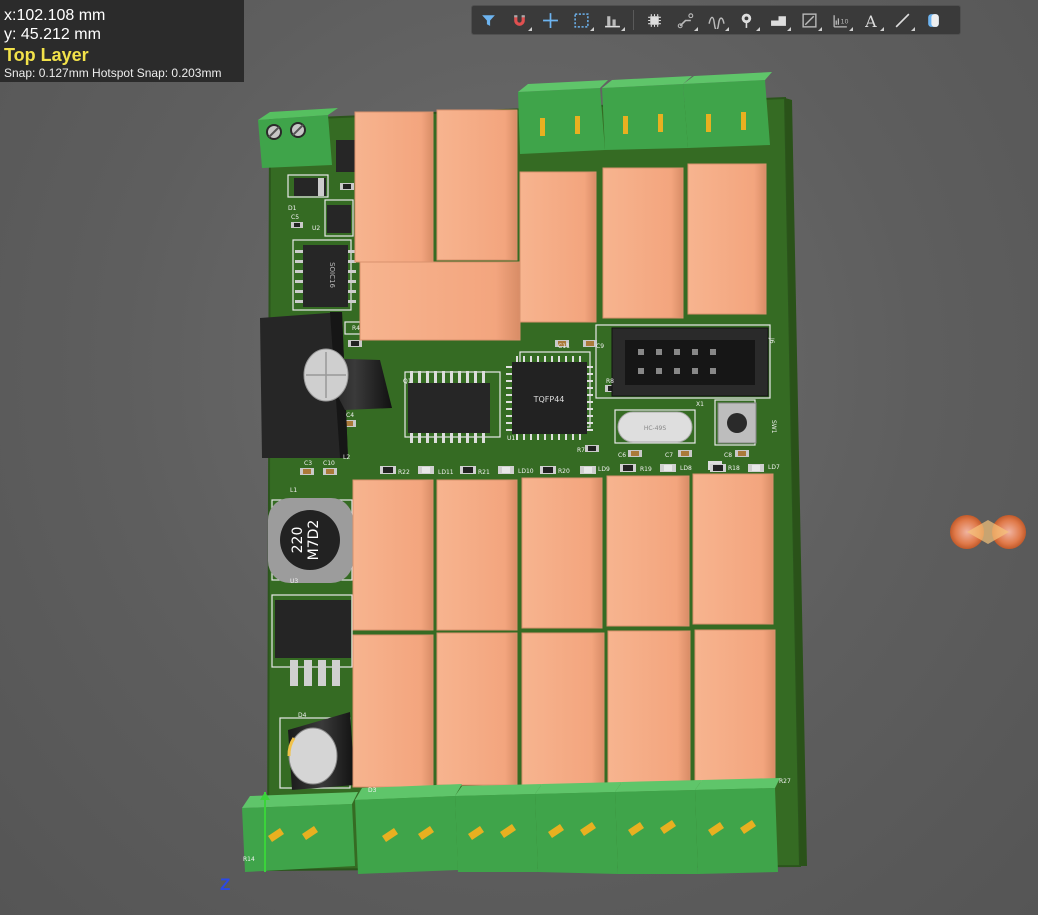 The height and width of the screenshot is (915, 1038). Describe the element at coordinates (669, 455) in the screenshot. I see `label-c7: C7` at that location.